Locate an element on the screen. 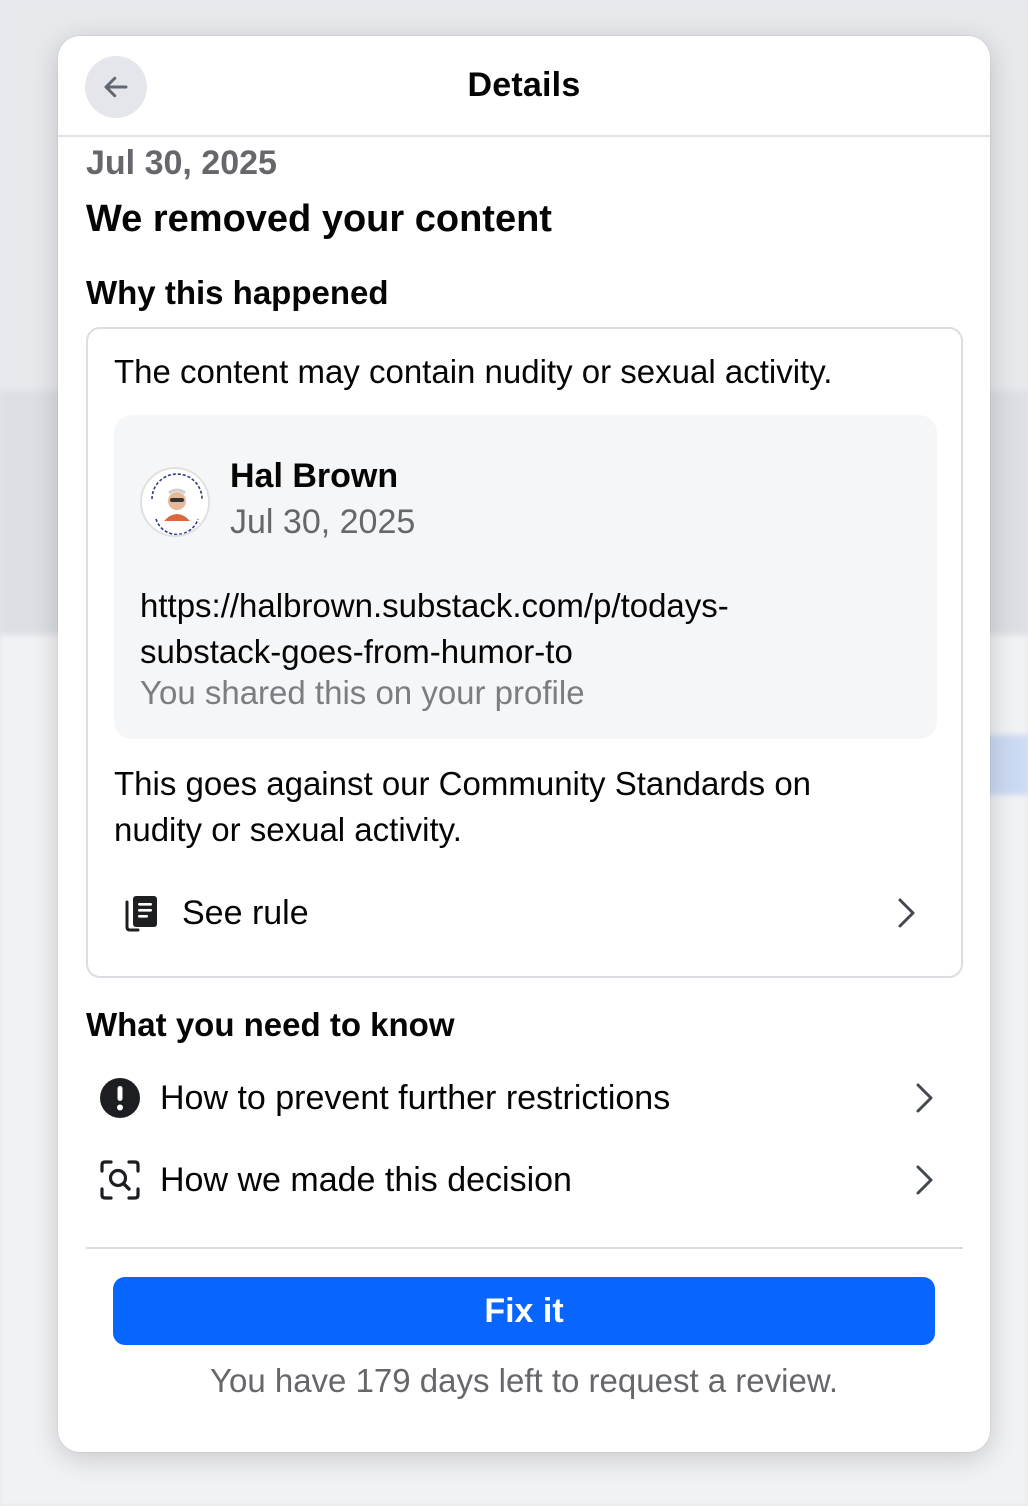 This screenshot has width=1028, height=1506. standards-line: nudity or sexual activity. is located at coordinates (288, 829).